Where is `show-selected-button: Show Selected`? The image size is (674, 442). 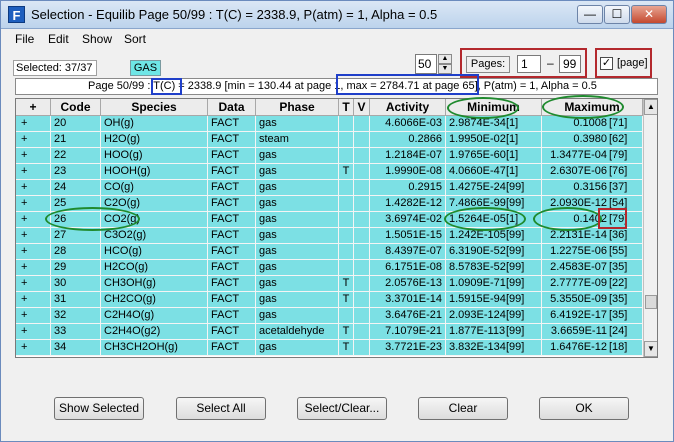 show-selected-button: Show Selected is located at coordinates (99, 408).